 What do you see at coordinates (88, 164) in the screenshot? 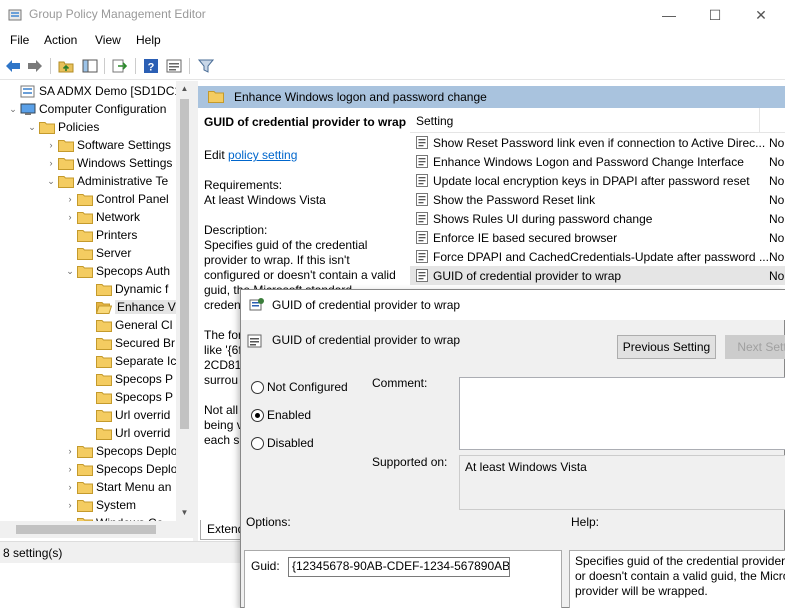
I see `tree-item: › Windows Settings` at bounding box center [88, 164].